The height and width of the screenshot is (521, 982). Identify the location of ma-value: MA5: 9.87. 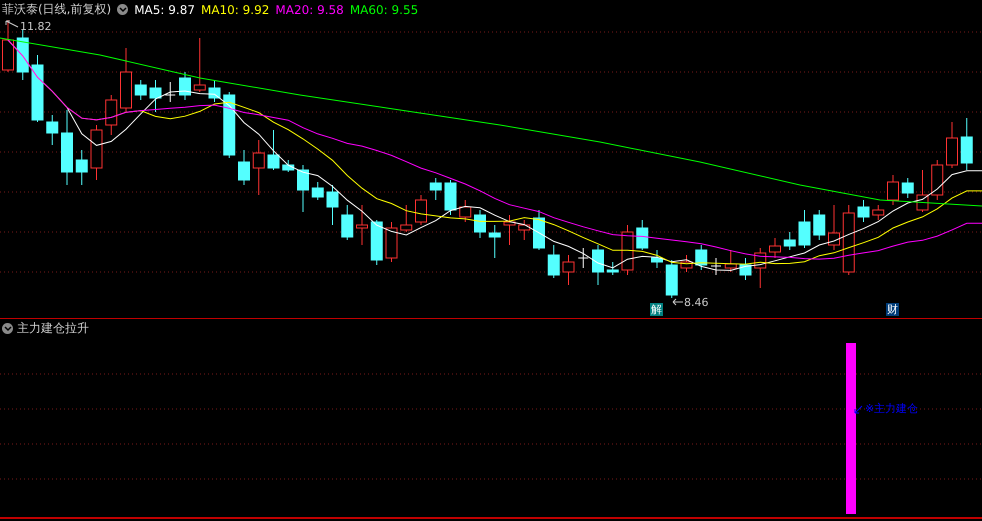
(164, 9).